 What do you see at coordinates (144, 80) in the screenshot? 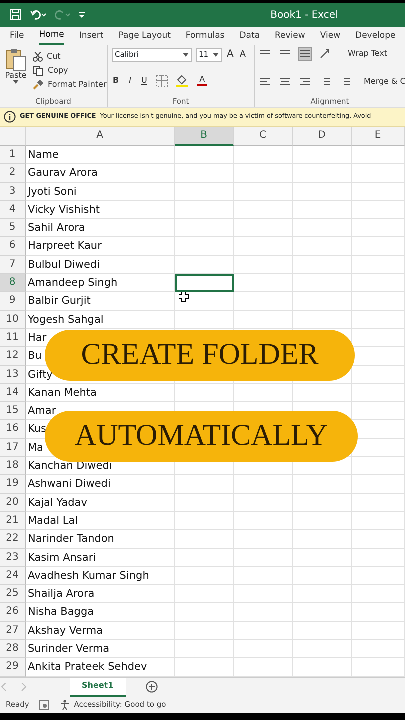
I see `underline-button: U` at bounding box center [144, 80].